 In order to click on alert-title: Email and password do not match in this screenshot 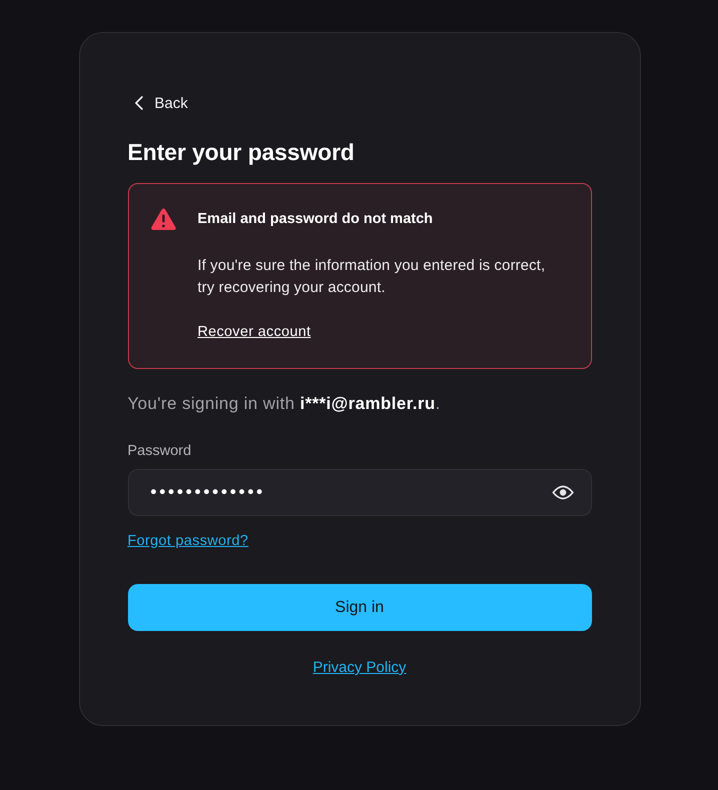, I will do `click(315, 219)`.